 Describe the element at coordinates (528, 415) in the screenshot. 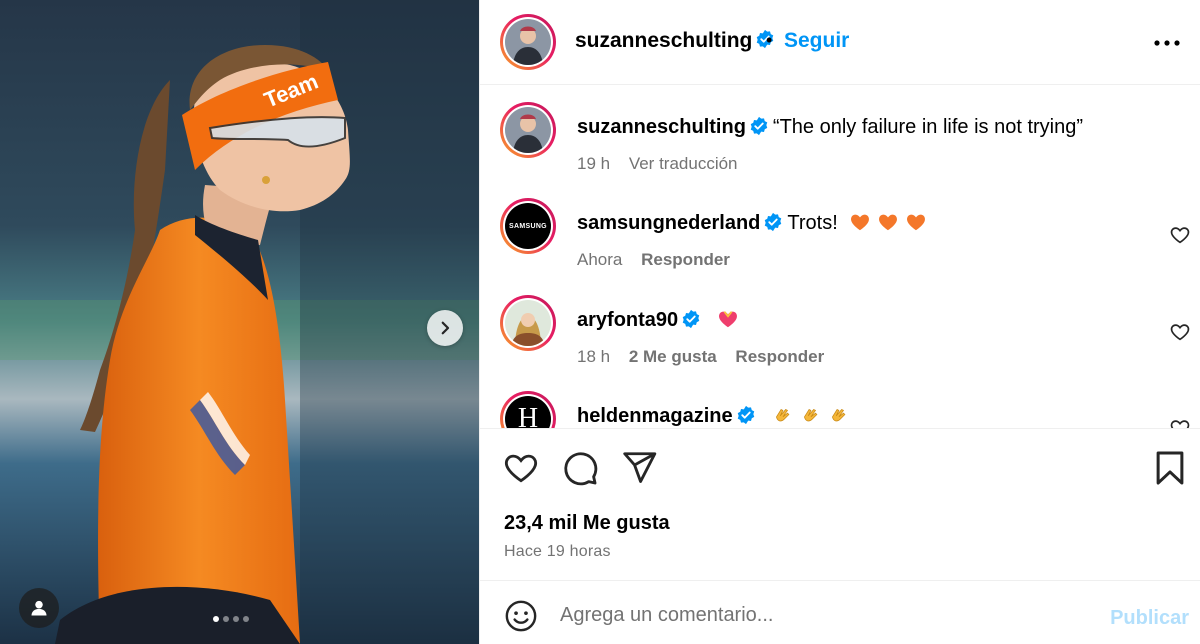

I see `avatar-label: H` at that location.